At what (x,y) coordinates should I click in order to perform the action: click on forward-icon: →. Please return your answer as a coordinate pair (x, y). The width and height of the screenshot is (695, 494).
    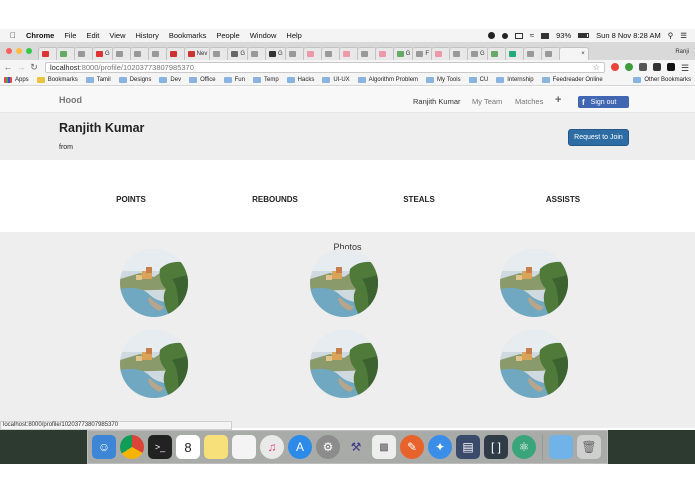
    Looking at the image, I should click on (21, 67).